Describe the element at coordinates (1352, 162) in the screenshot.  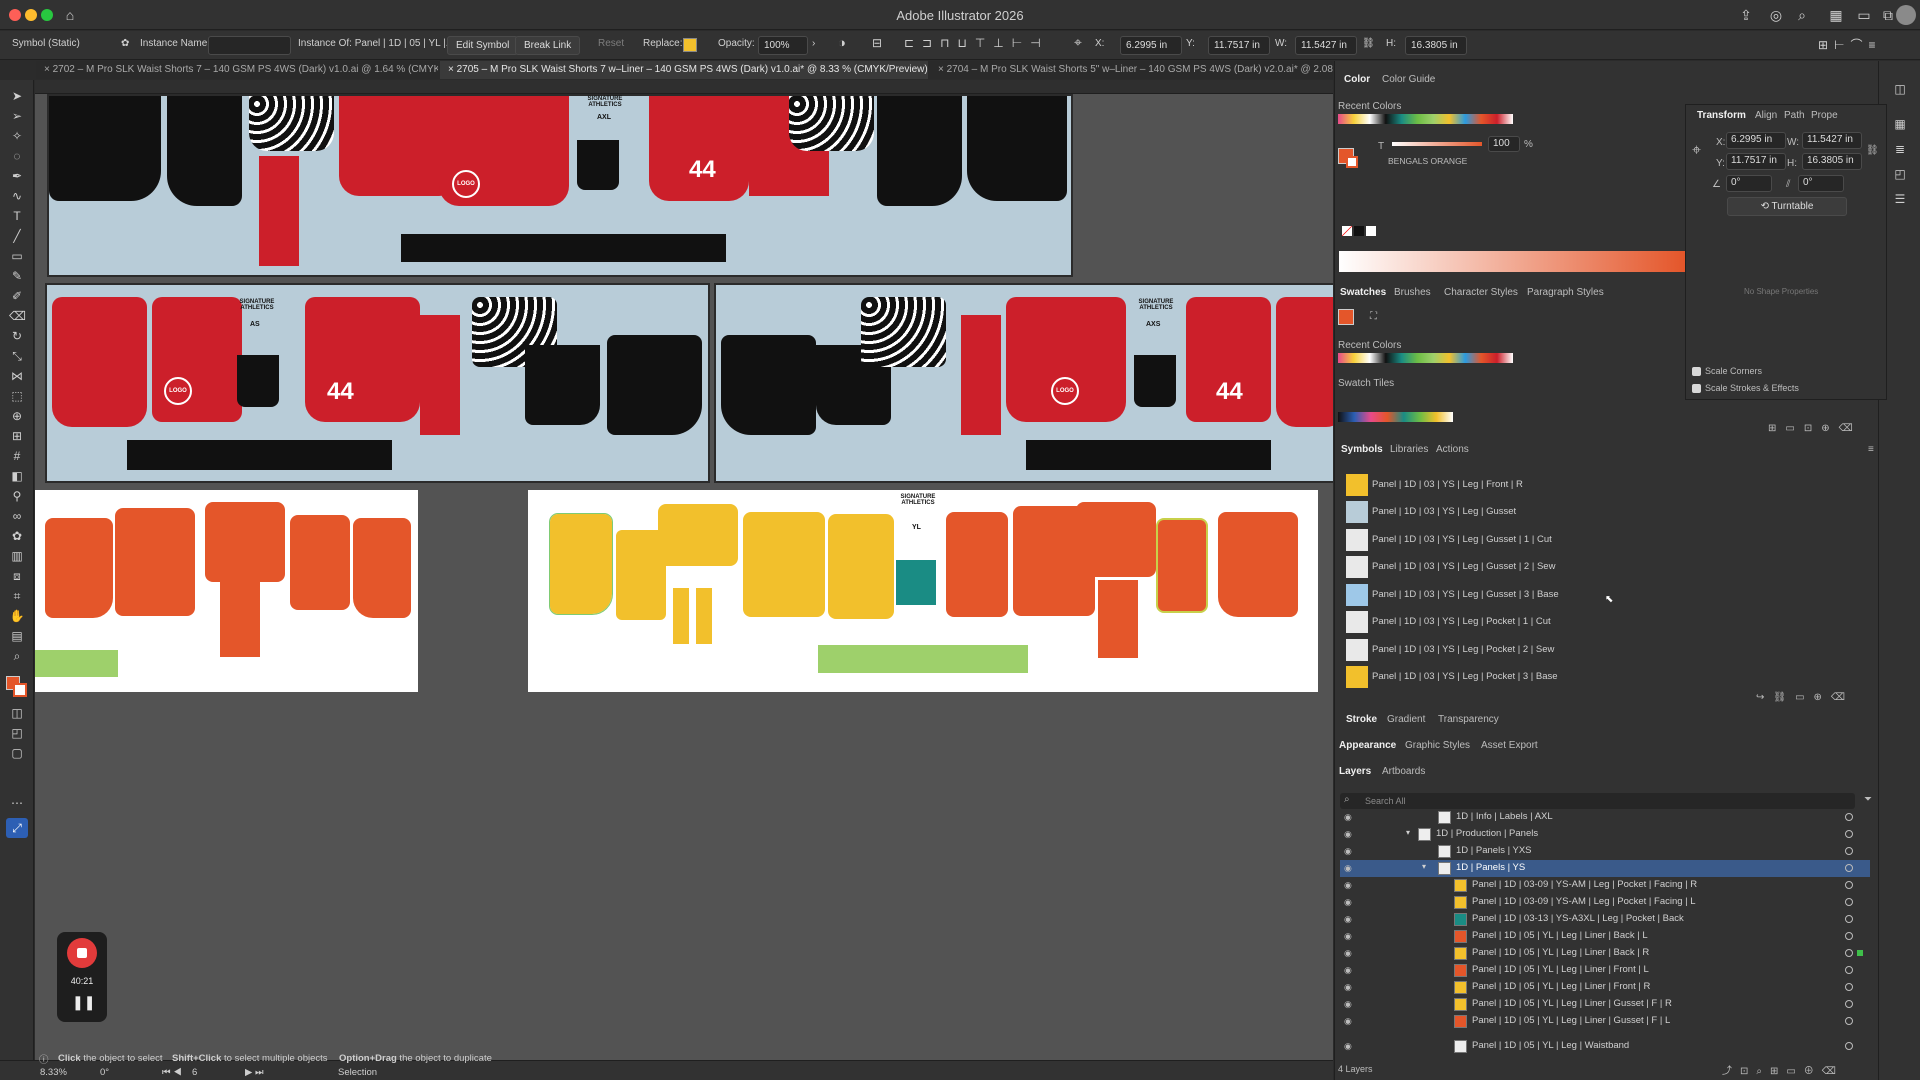
I see `color-stroke-swatch` at that location.